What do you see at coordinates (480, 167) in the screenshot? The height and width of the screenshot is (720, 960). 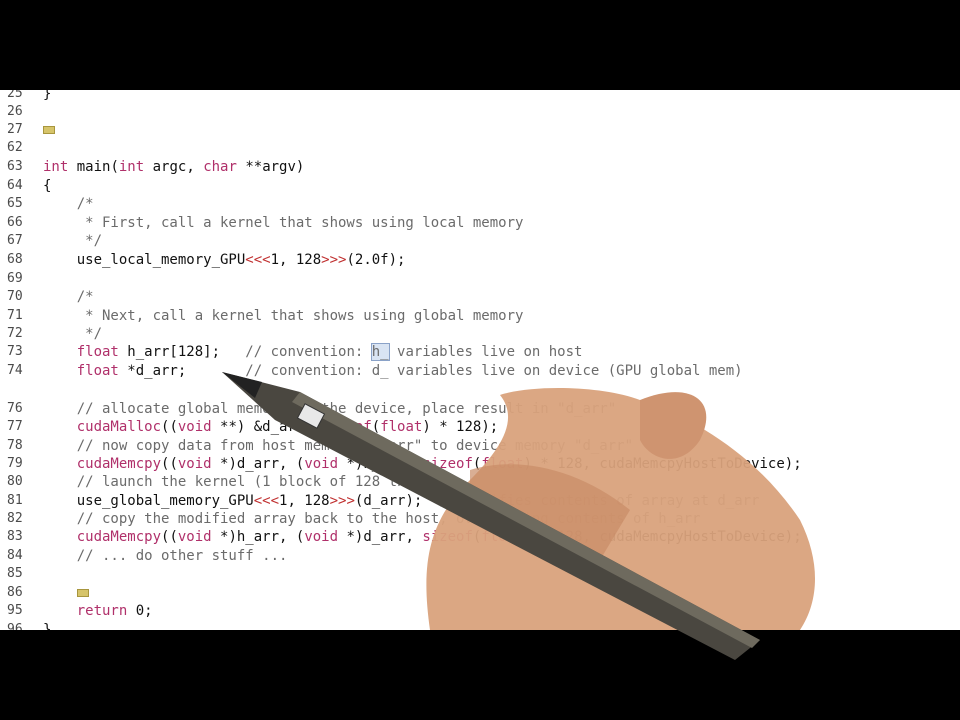 I see `code-line: 63 int main(int argc, char **argv)` at bounding box center [480, 167].